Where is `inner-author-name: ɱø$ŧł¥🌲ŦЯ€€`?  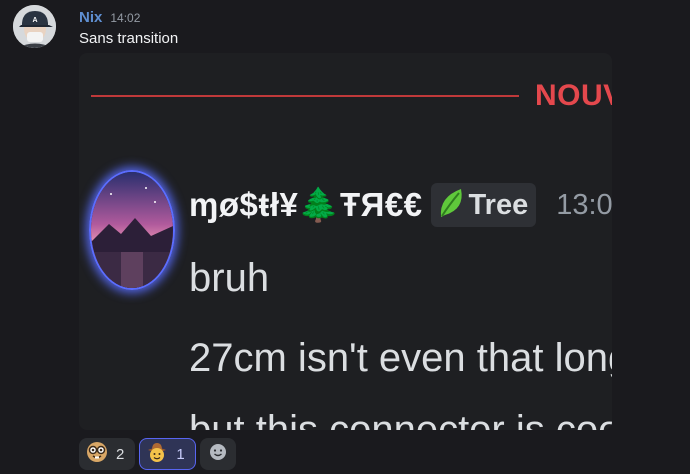 inner-author-name: ɱø$ŧł¥🌲ŦЯ€€ is located at coordinates (306, 204).